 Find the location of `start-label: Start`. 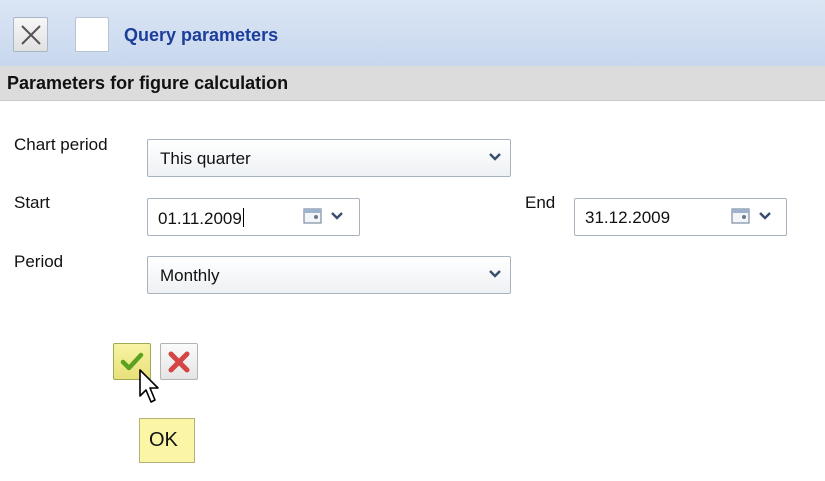

start-label: Start is located at coordinates (32, 202).